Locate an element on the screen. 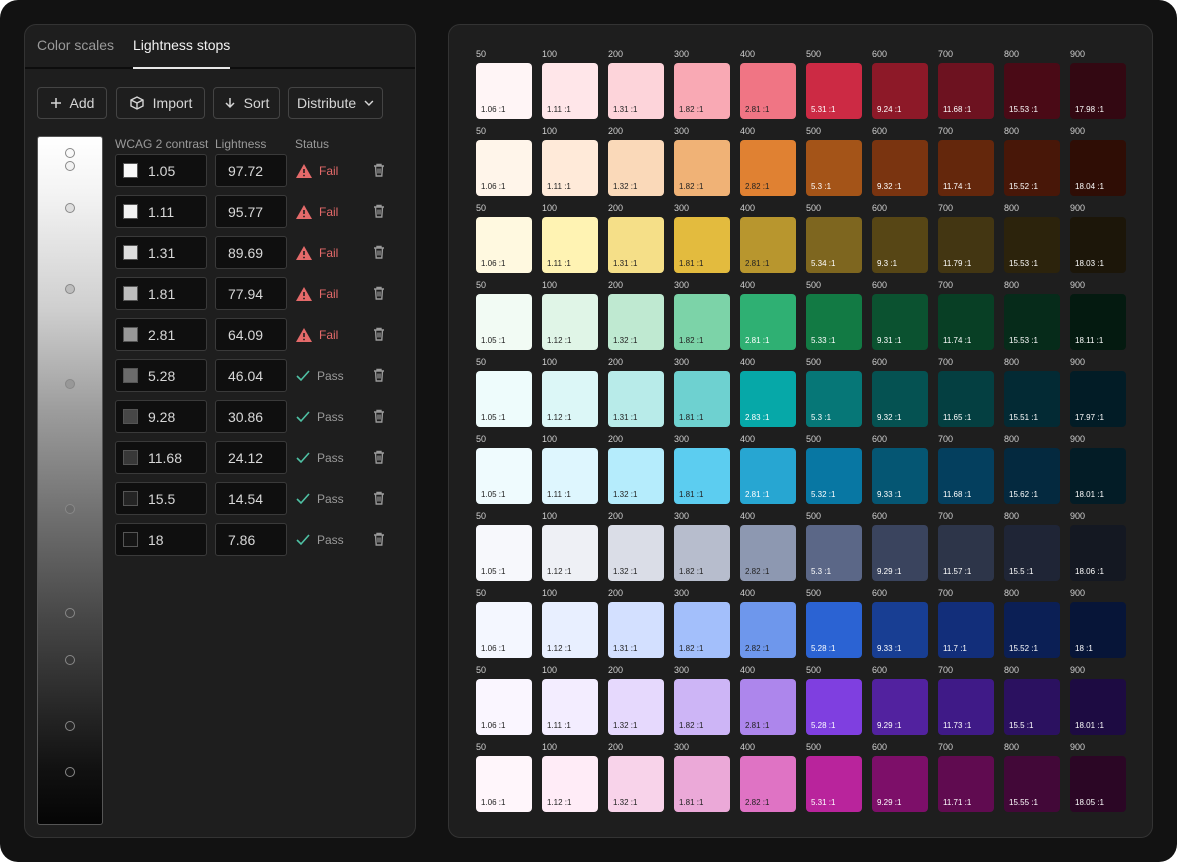 Image resolution: width=1177 pixels, height=862 pixels. color-swatch: 9.24 :1 is located at coordinates (900, 91).